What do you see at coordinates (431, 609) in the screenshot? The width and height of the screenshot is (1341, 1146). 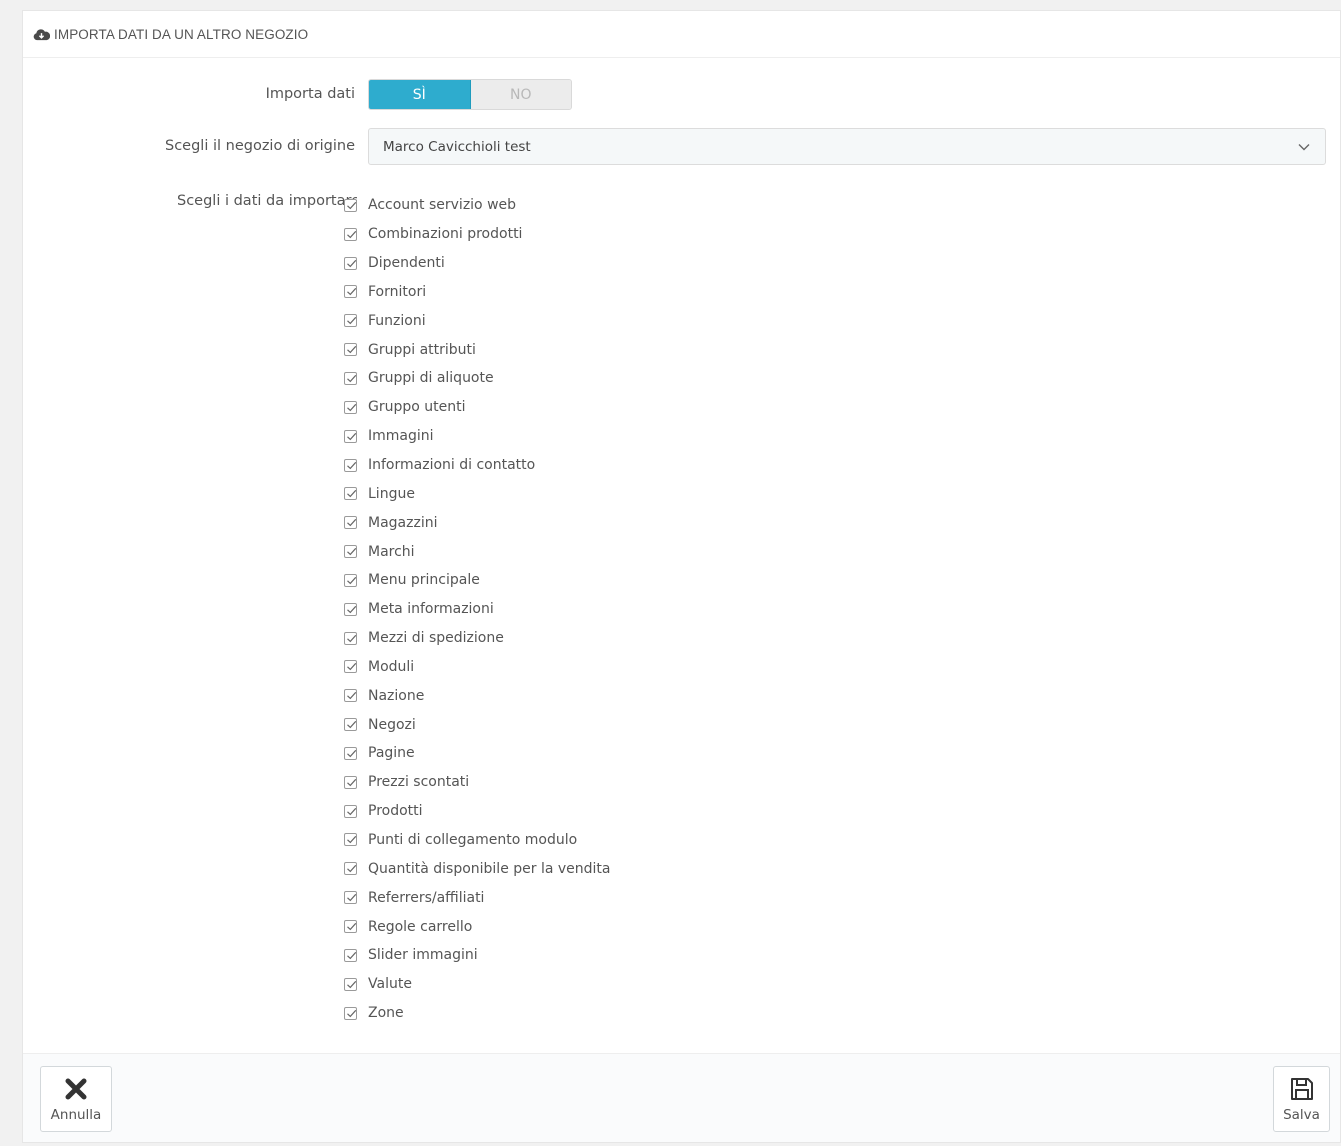 I see `checklist-item-label: Meta informazioni` at bounding box center [431, 609].